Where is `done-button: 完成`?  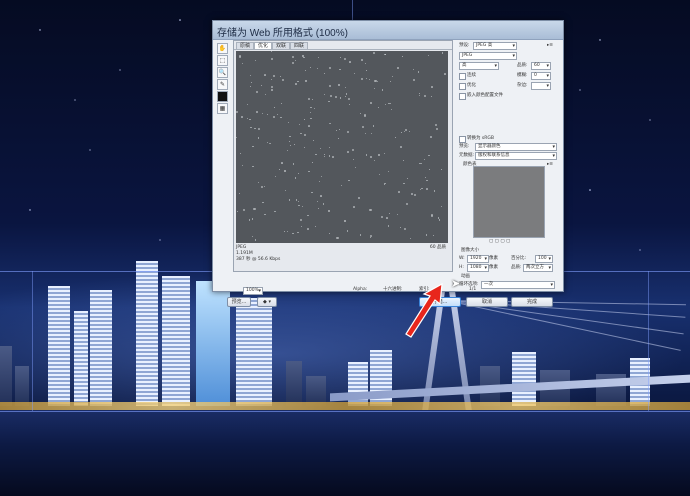 done-button: 完成 is located at coordinates (532, 302).